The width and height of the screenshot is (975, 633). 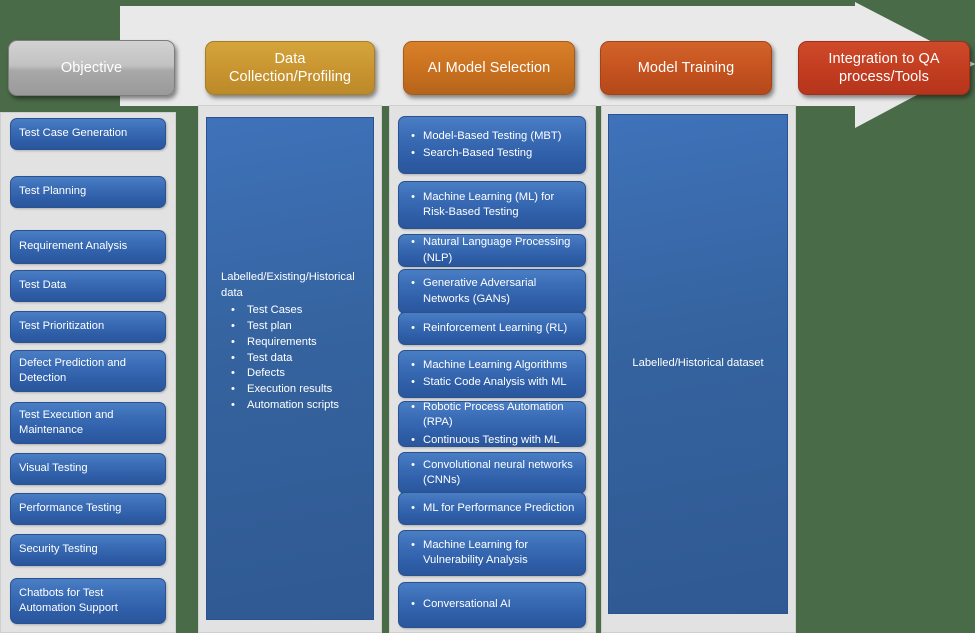 I want to click on objective-card: Test Prioritization, so click(x=88, y=327).